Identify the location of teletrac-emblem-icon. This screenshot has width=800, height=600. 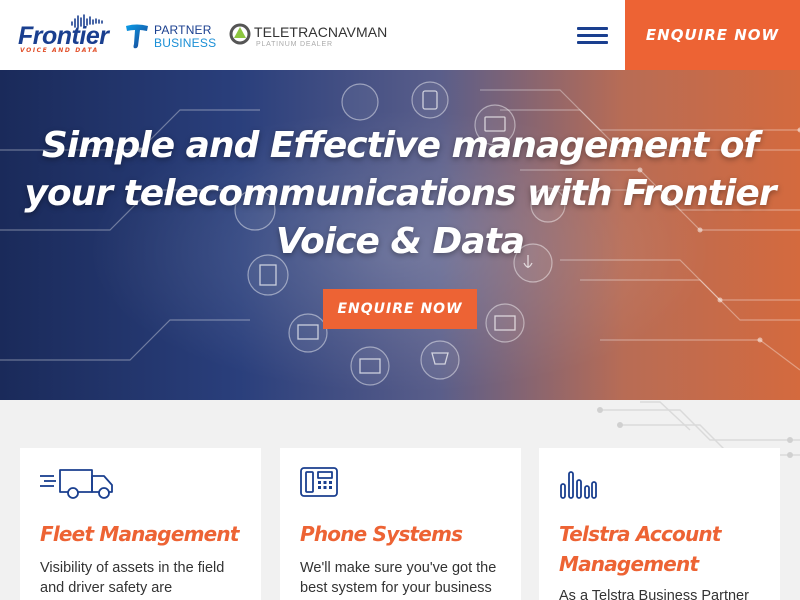
(240, 34).